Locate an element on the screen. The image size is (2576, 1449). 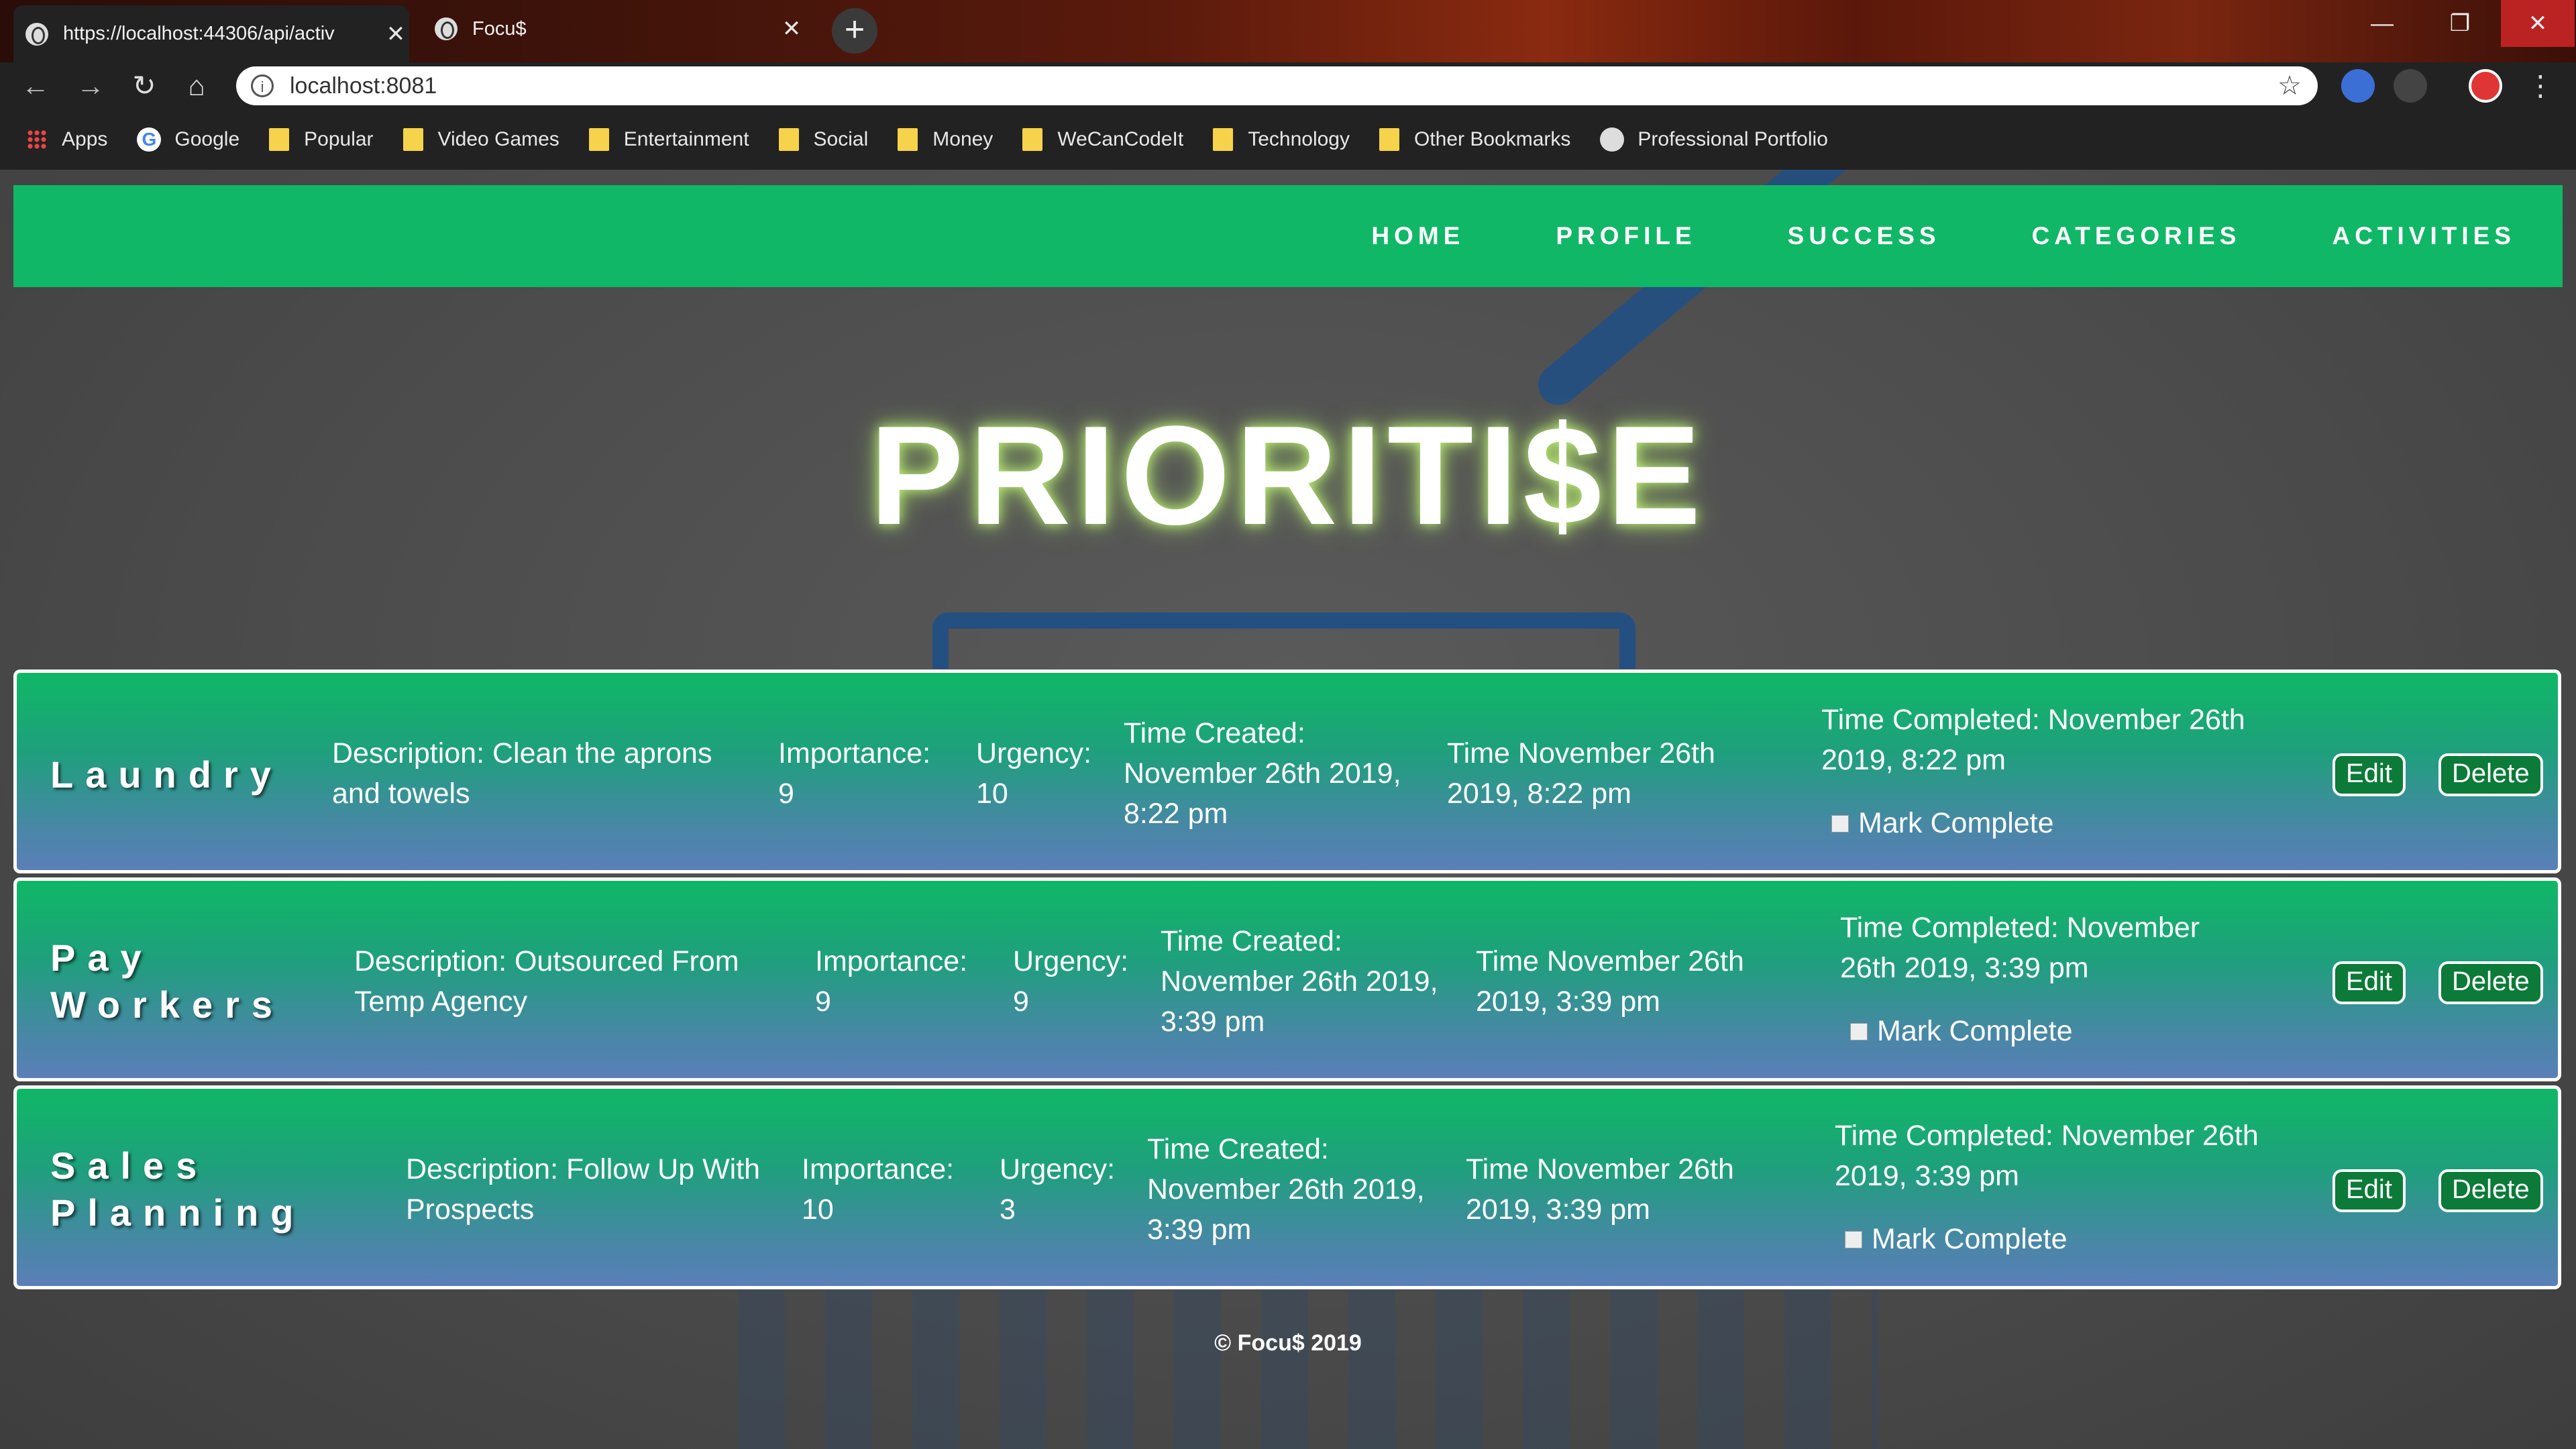
activity-importance: Importance: 9 is located at coordinates (868, 773).